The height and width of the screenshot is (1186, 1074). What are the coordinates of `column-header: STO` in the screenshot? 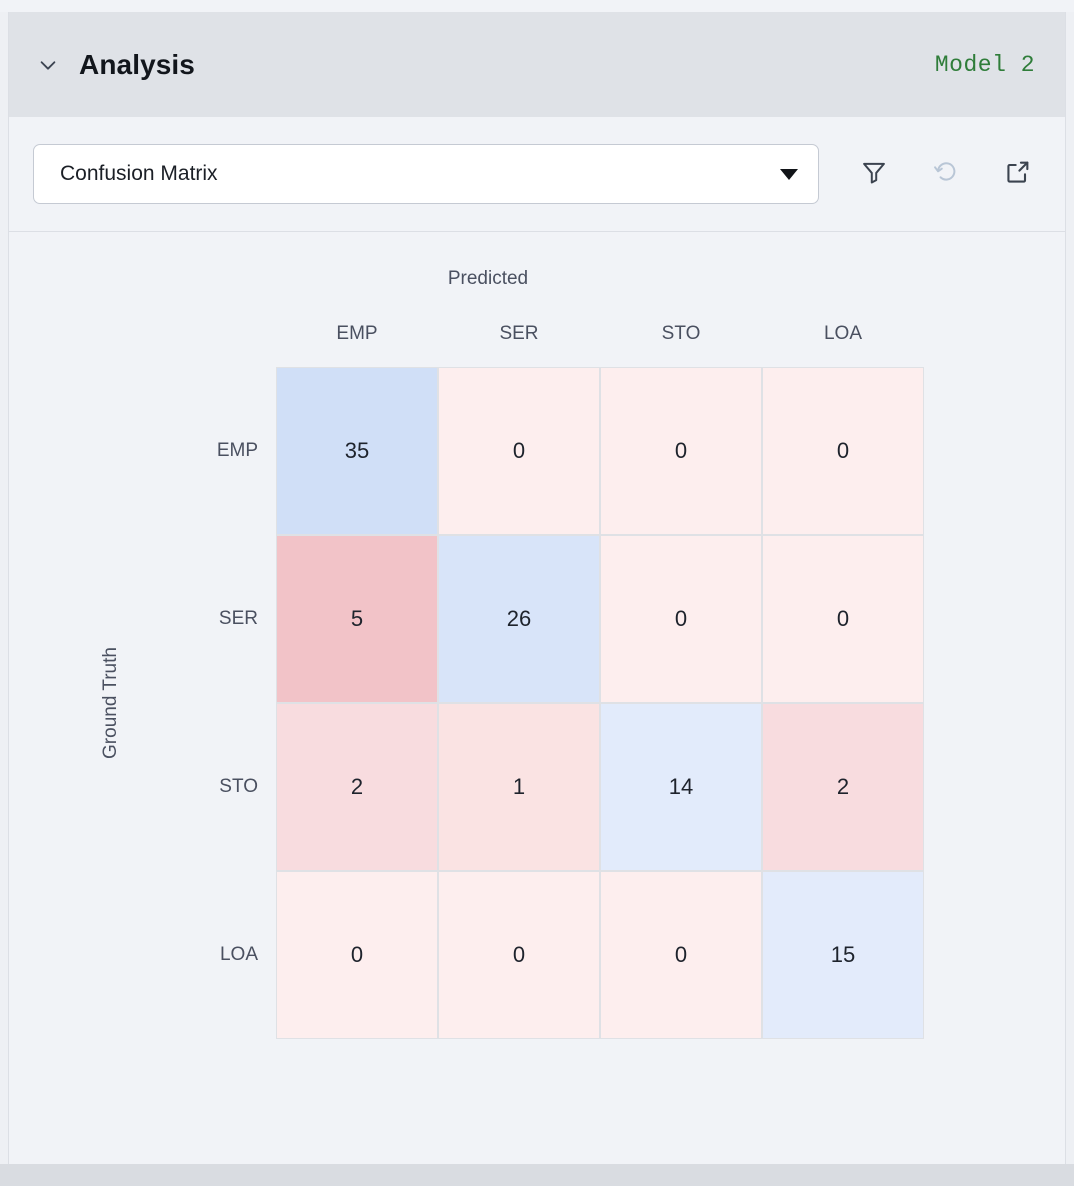 It's located at (681, 333).